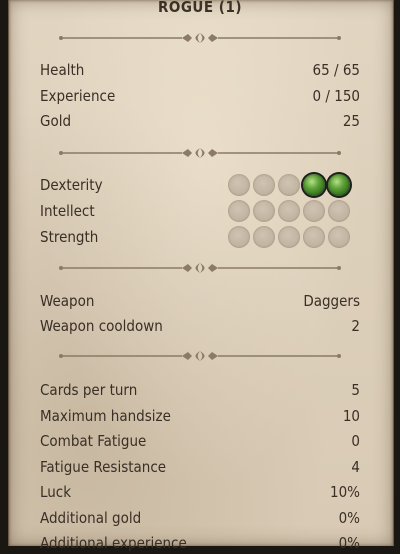  I want to click on stat-label: Health, so click(62, 70).